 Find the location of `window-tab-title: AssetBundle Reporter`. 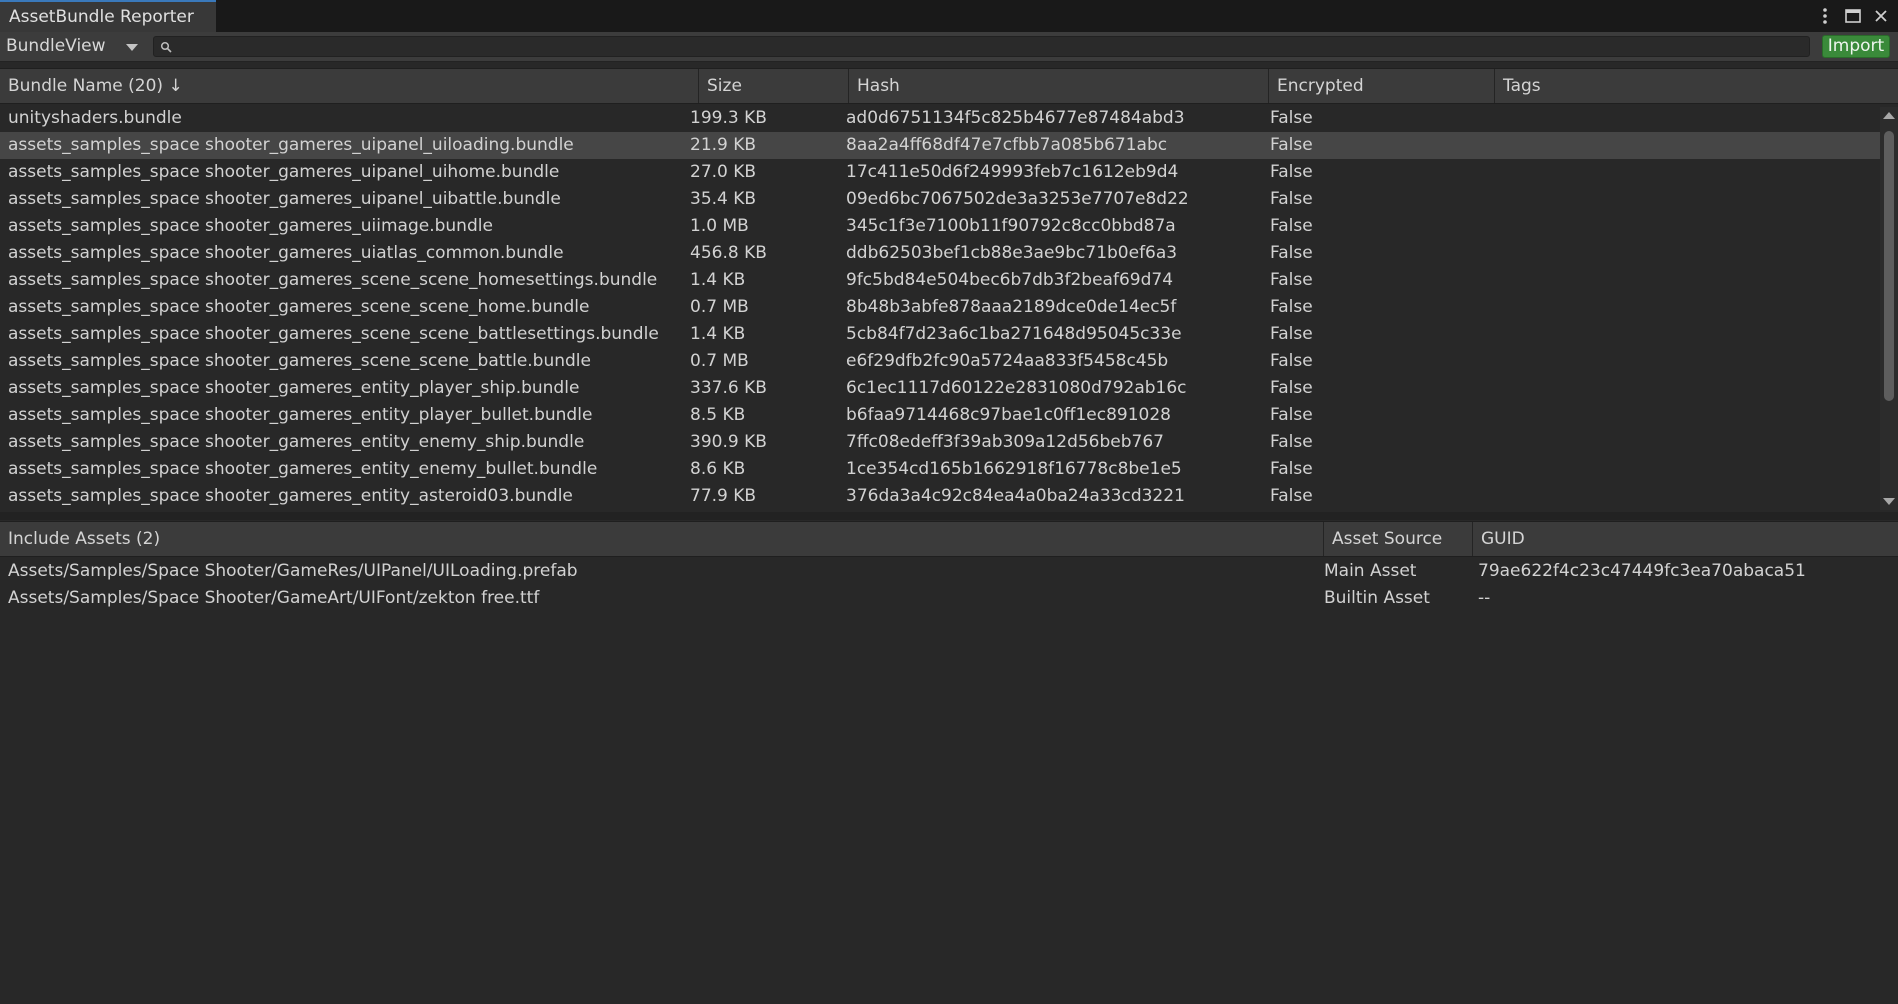

window-tab-title: AssetBundle Reporter is located at coordinates (108, 16).